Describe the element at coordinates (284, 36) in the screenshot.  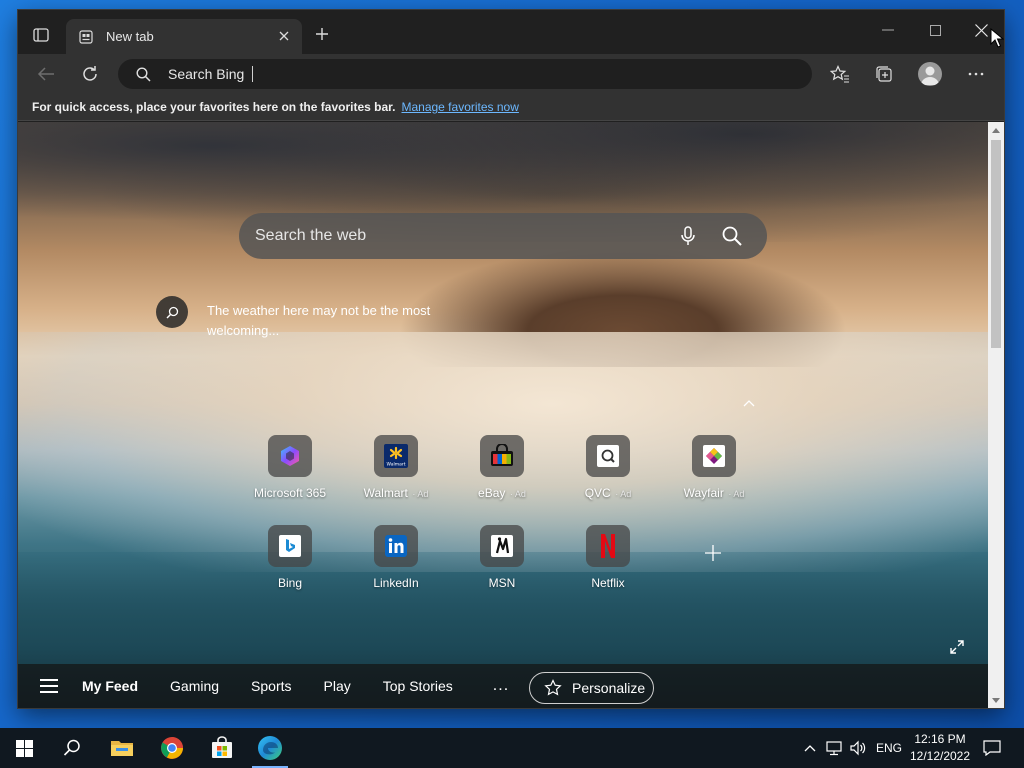
I see `close-tab-icon` at that location.